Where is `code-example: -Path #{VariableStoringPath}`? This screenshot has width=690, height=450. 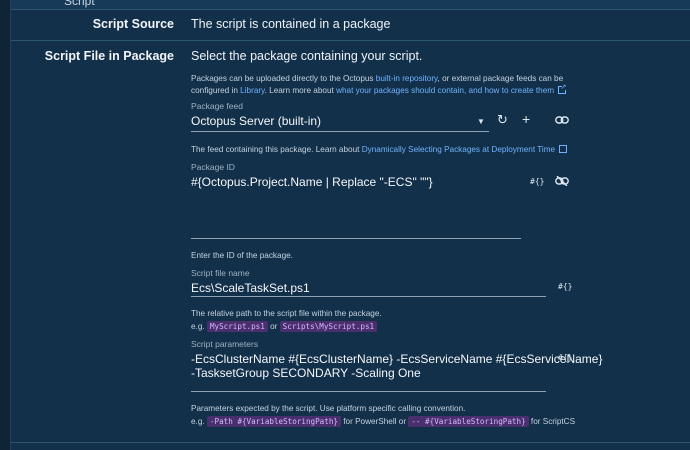
code-example: -Path #{VariableStoringPath} is located at coordinates (273, 421).